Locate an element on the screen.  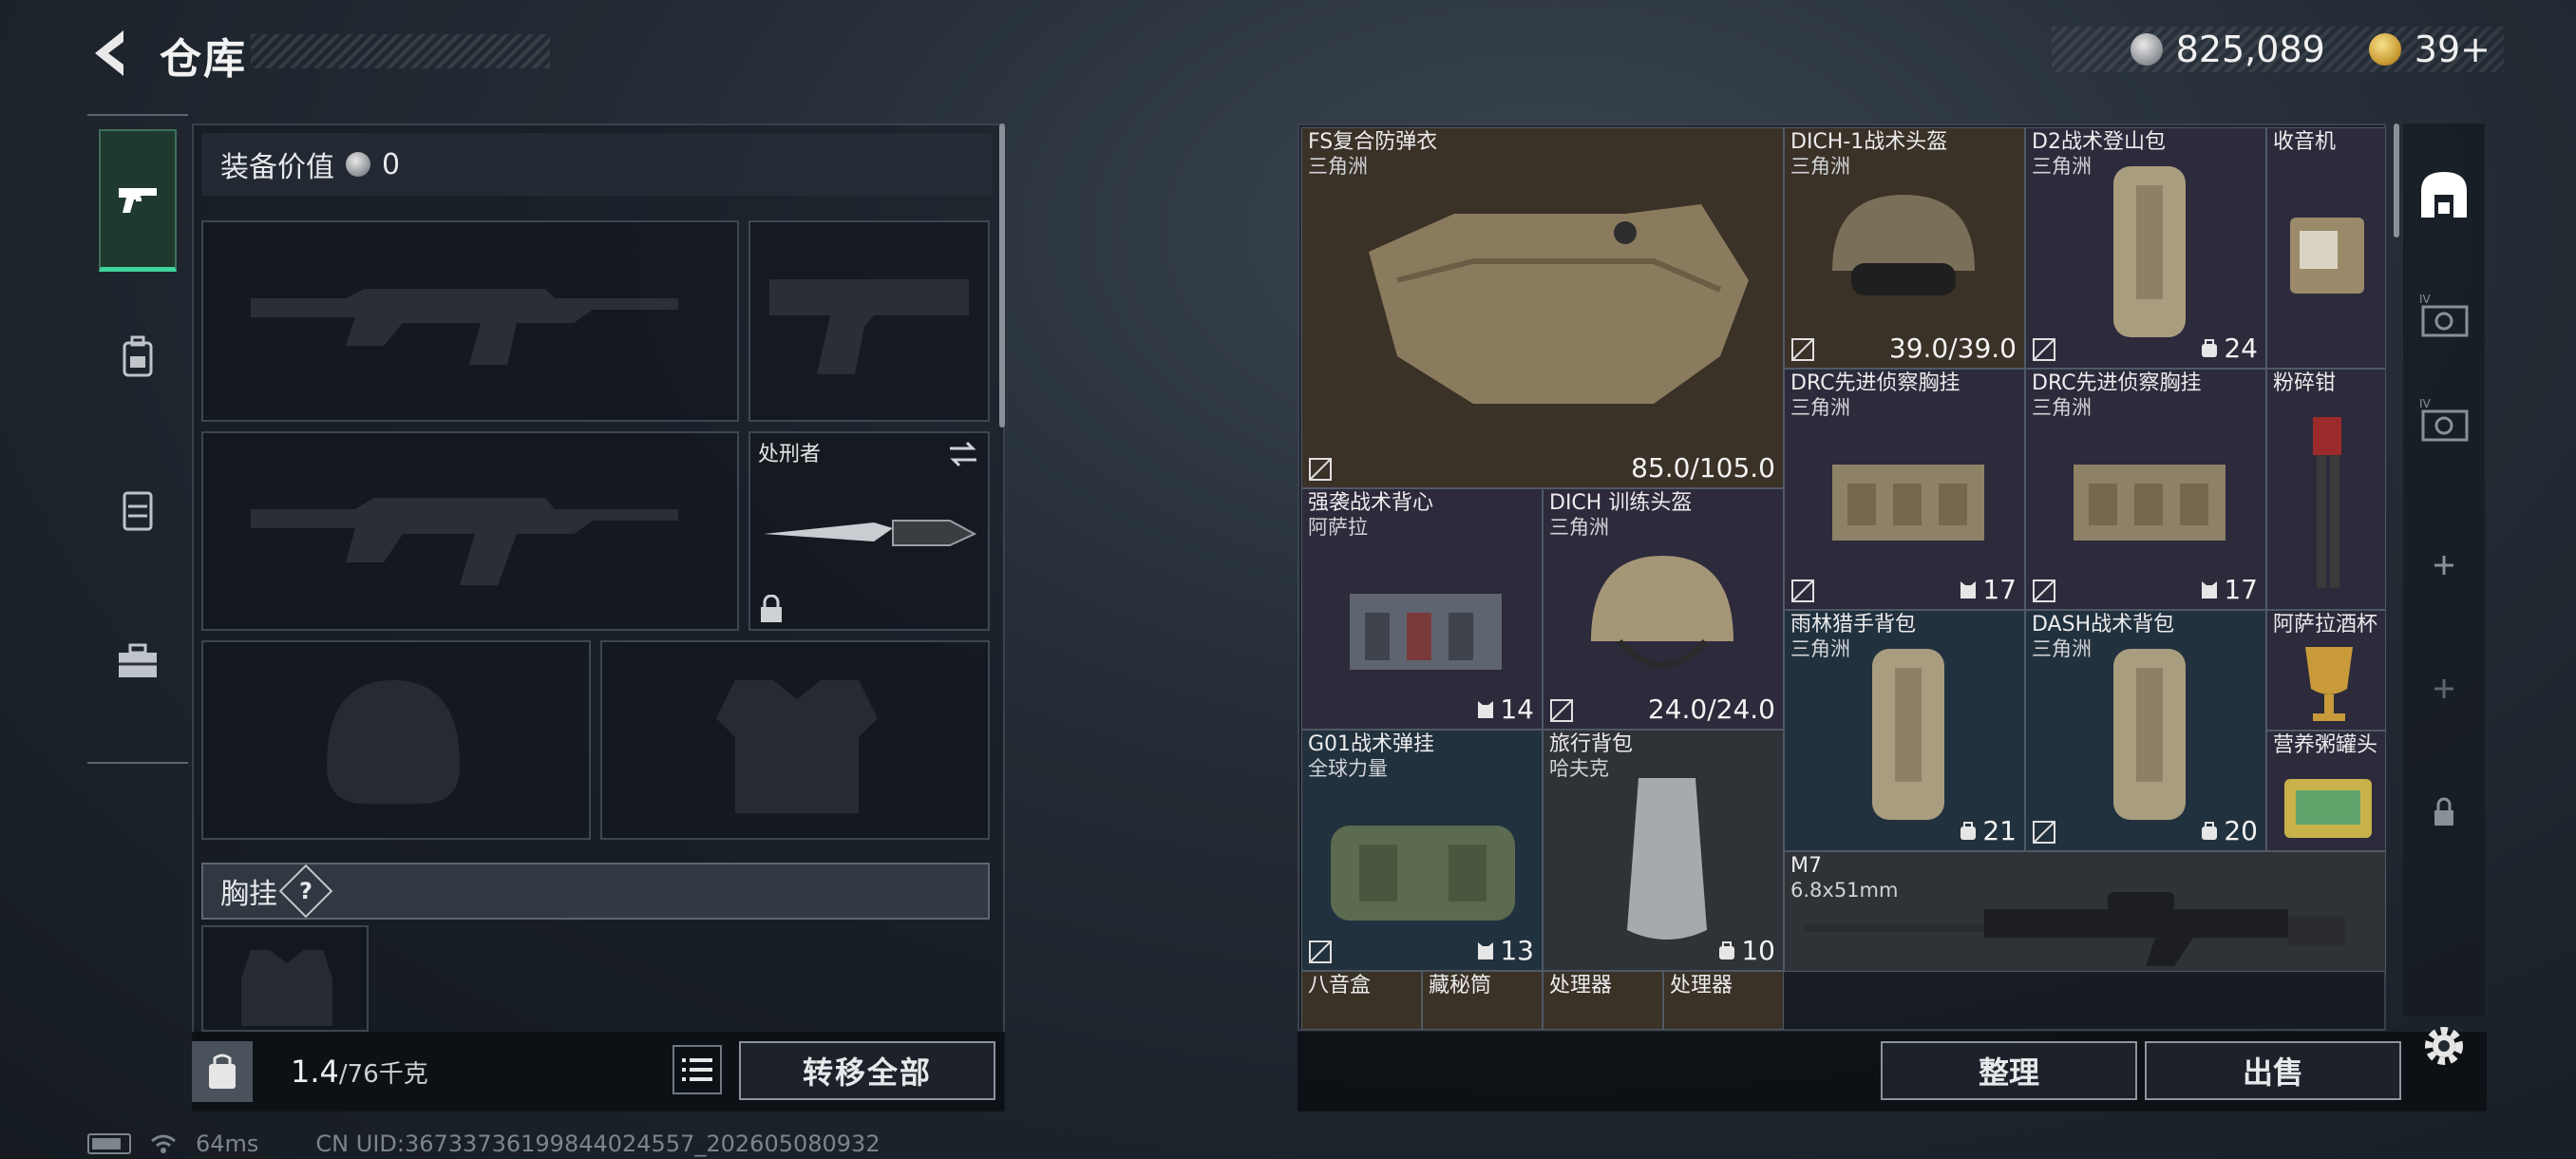
help-icon: ? is located at coordinates (305, 891).